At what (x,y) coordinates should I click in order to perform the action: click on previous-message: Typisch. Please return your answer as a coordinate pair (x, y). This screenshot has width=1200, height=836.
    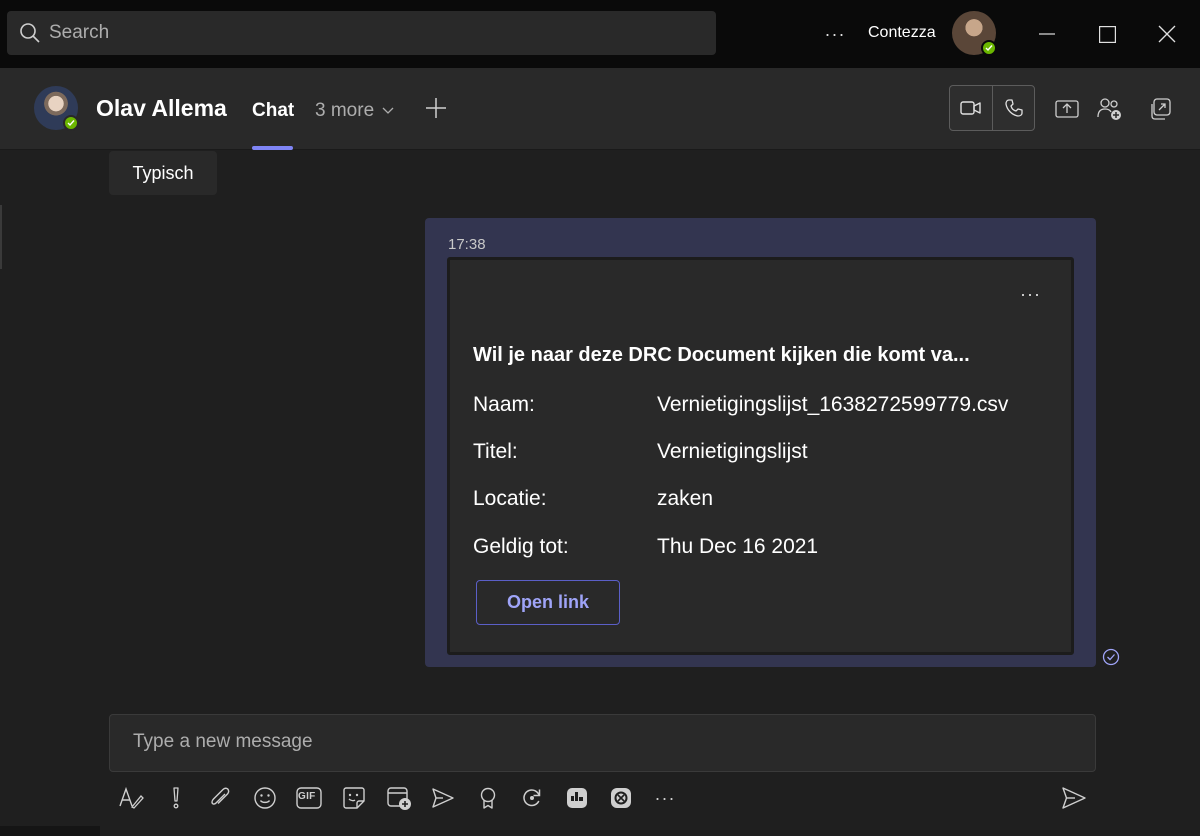
    Looking at the image, I should click on (163, 173).